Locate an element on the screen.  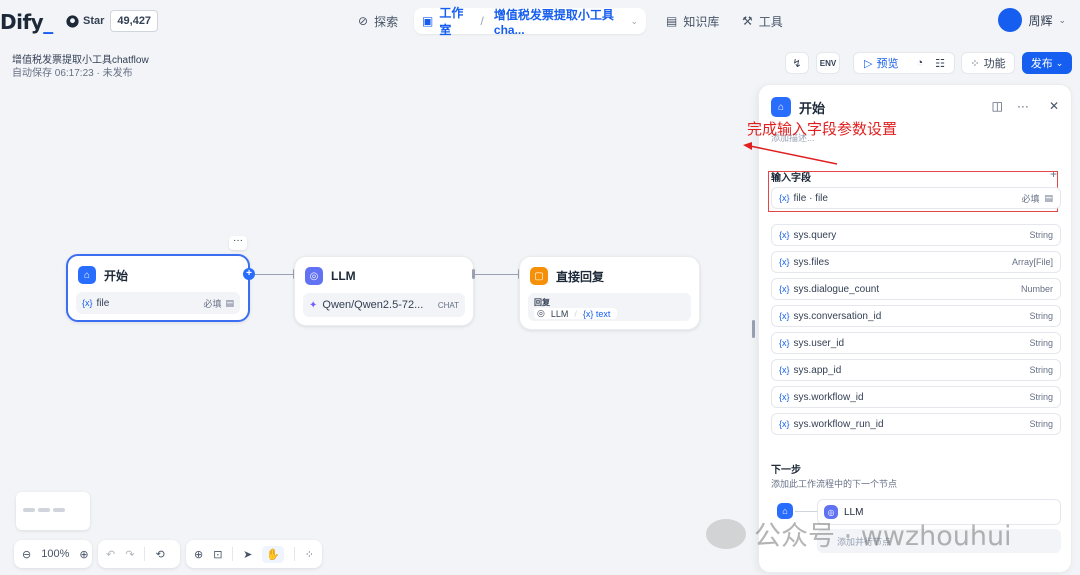
minimap-node is located at coordinates (44, 510).